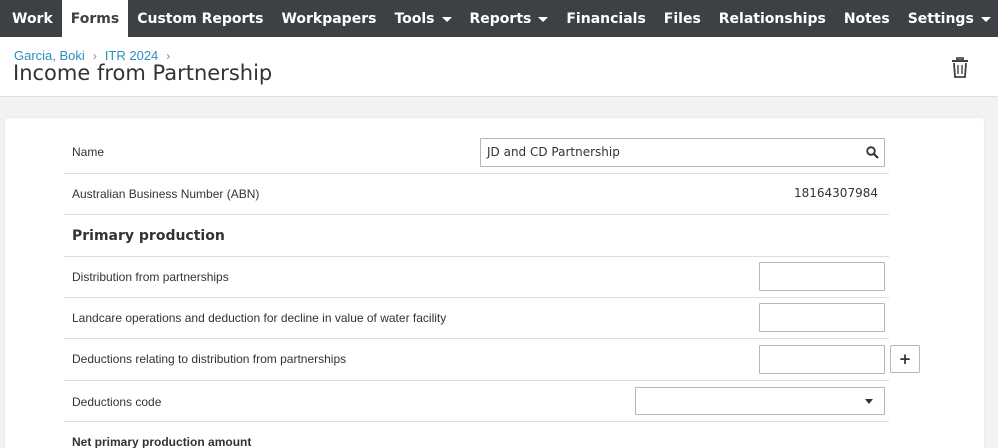 The width and height of the screenshot is (998, 448). What do you see at coordinates (476, 435) in the screenshot?
I see `net-primary-row: Net primary production amount` at bounding box center [476, 435].